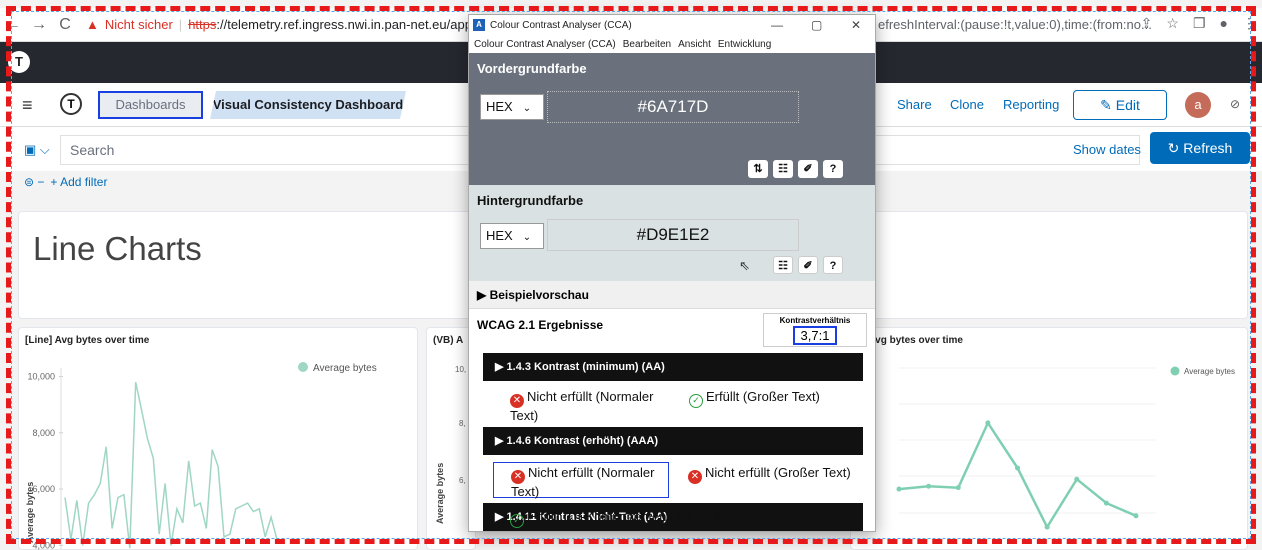 The width and height of the screenshot is (1262, 550). I want to click on cca-window-title: Colour Contrast Analyser (CCA), so click(561, 25).